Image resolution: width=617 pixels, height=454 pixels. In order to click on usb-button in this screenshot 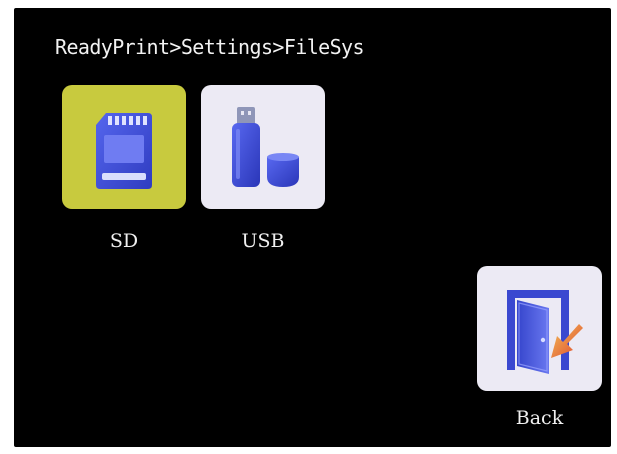, I will do `click(263, 147)`.